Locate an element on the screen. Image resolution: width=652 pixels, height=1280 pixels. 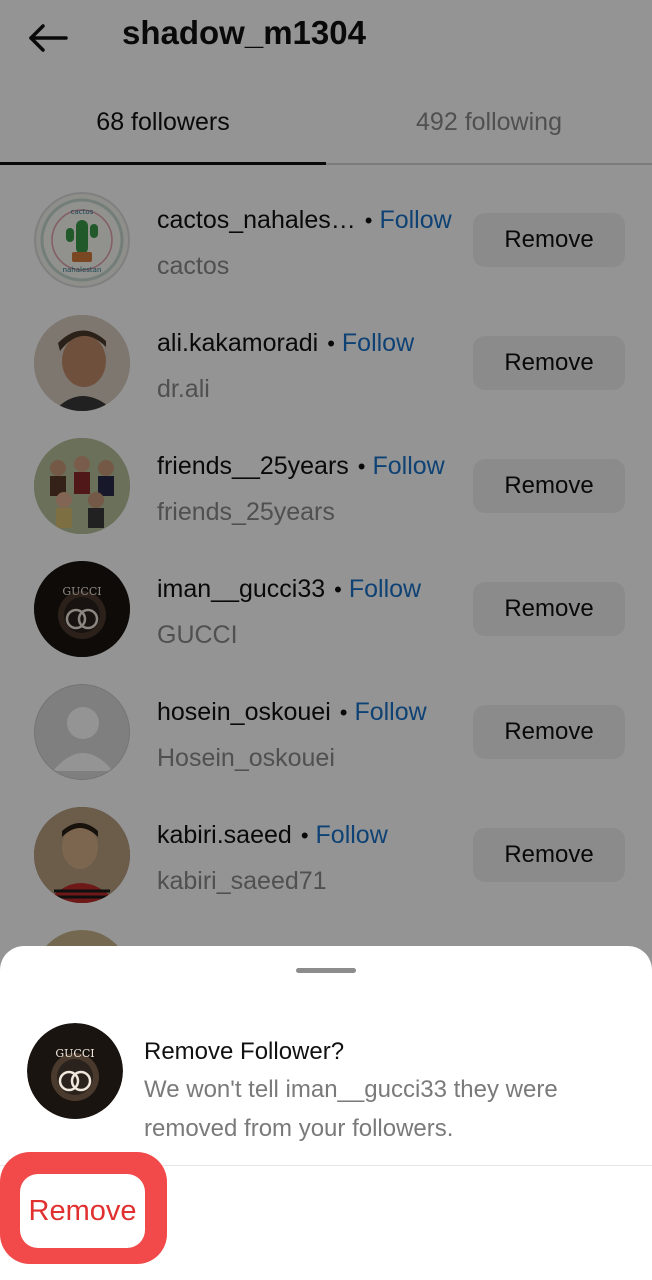
sheet-drag-handle is located at coordinates (326, 970).